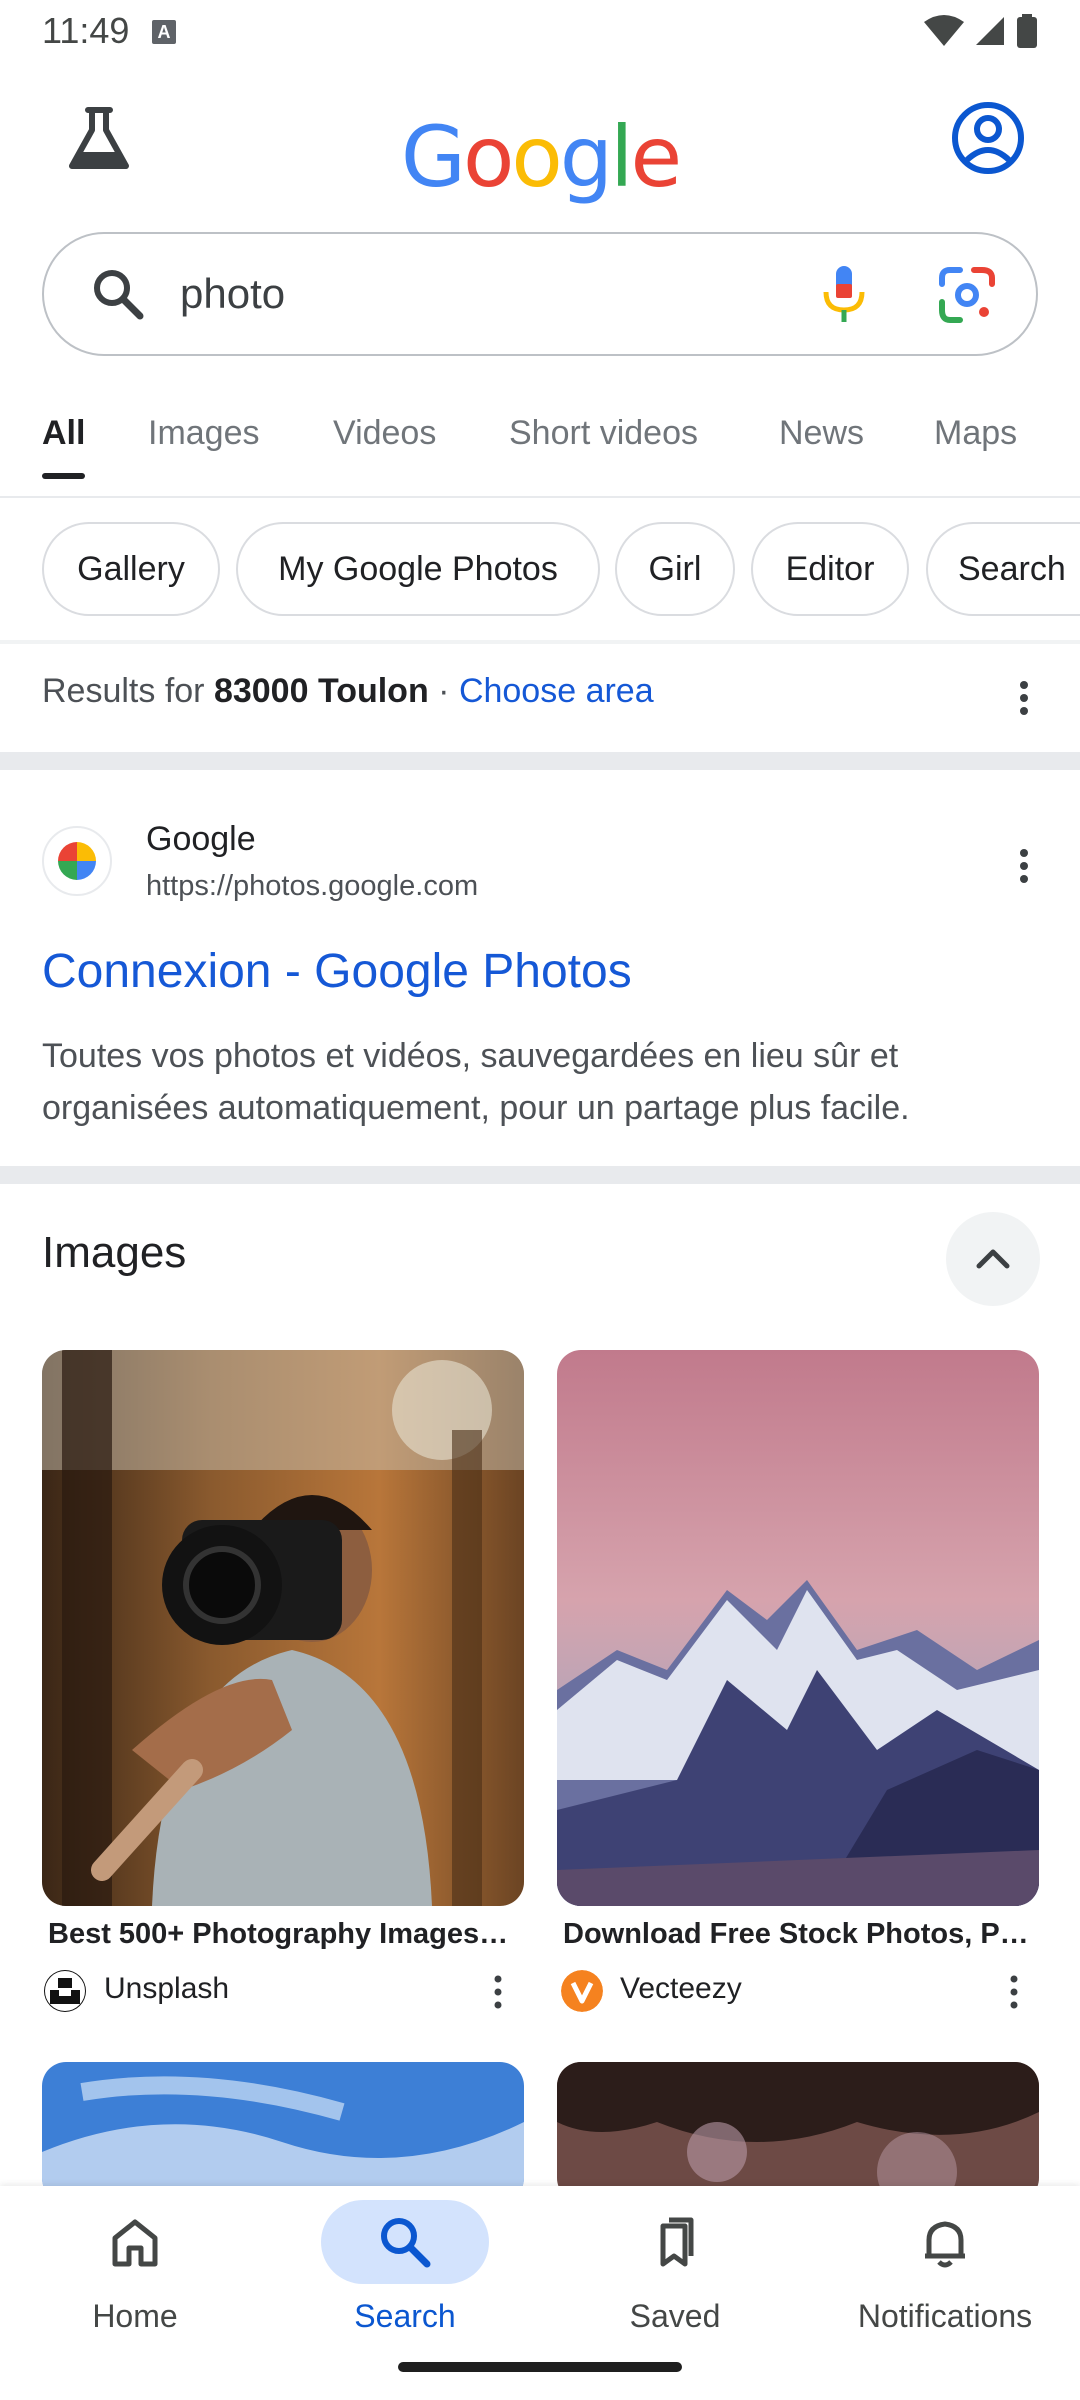 The width and height of the screenshot is (1080, 2400). I want to click on nav-home: Home, so click(135, 2293).